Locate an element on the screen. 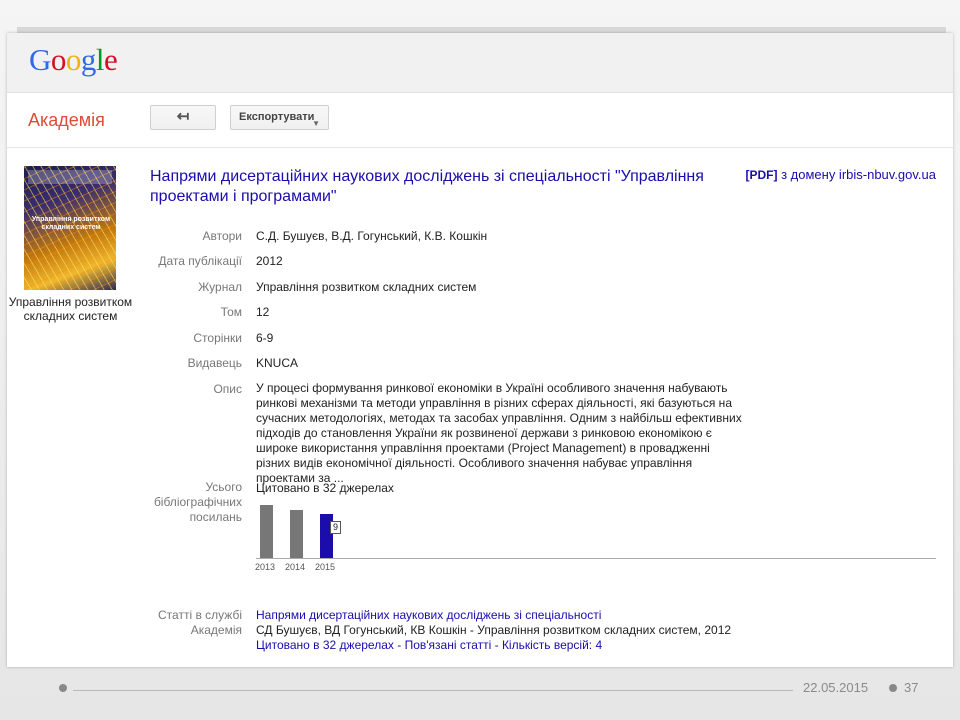 The image size is (960, 720). field-label: Опис is located at coordinates (227, 389).